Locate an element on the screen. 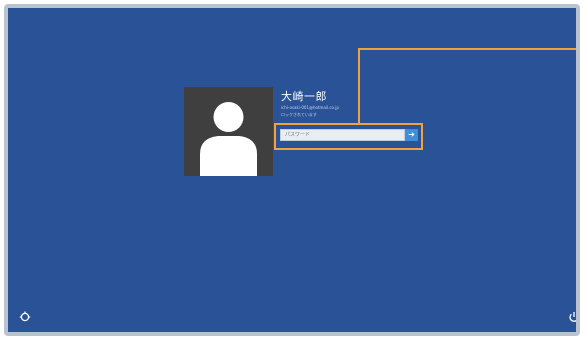 This screenshot has height=341, width=586. submit-arrow-button: ➔ is located at coordinates (411, 135).